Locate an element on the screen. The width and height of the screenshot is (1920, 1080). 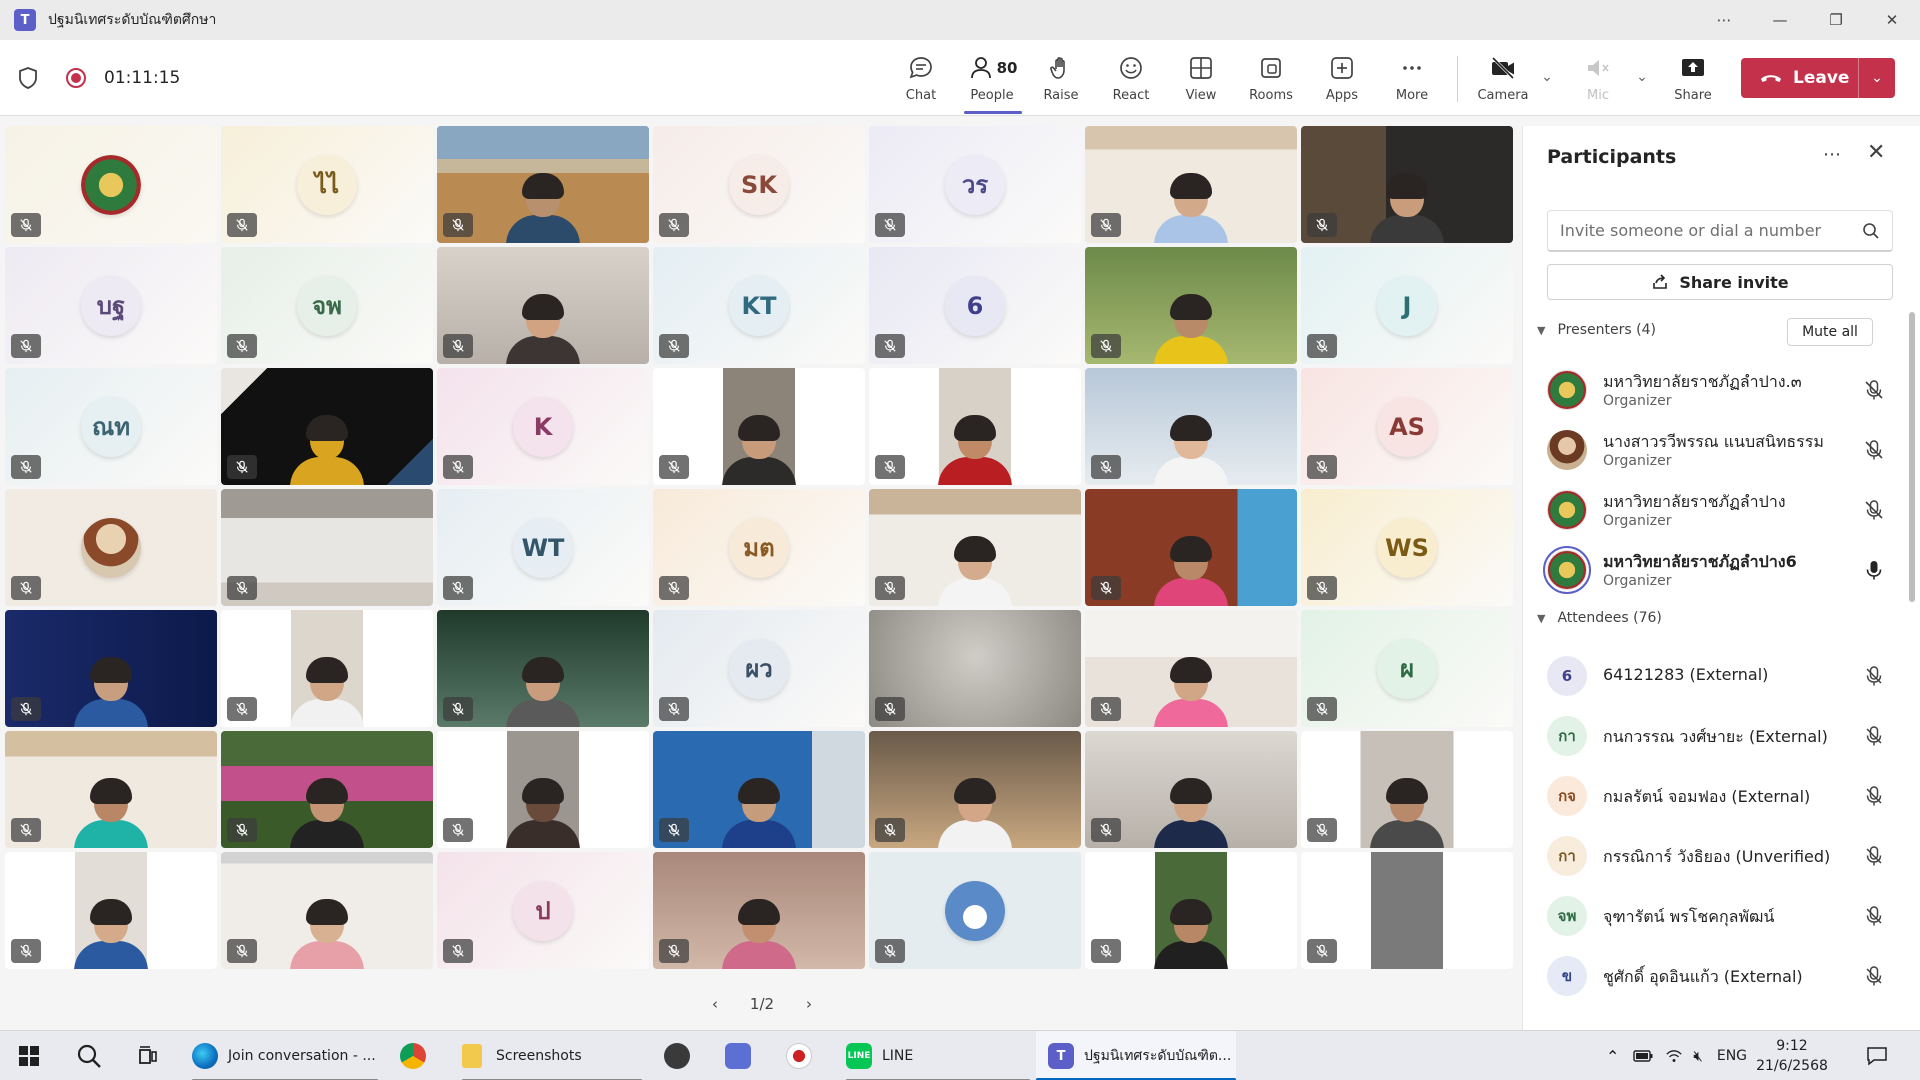
taskbar-app-emblem is located at coordinates (799, 1055).